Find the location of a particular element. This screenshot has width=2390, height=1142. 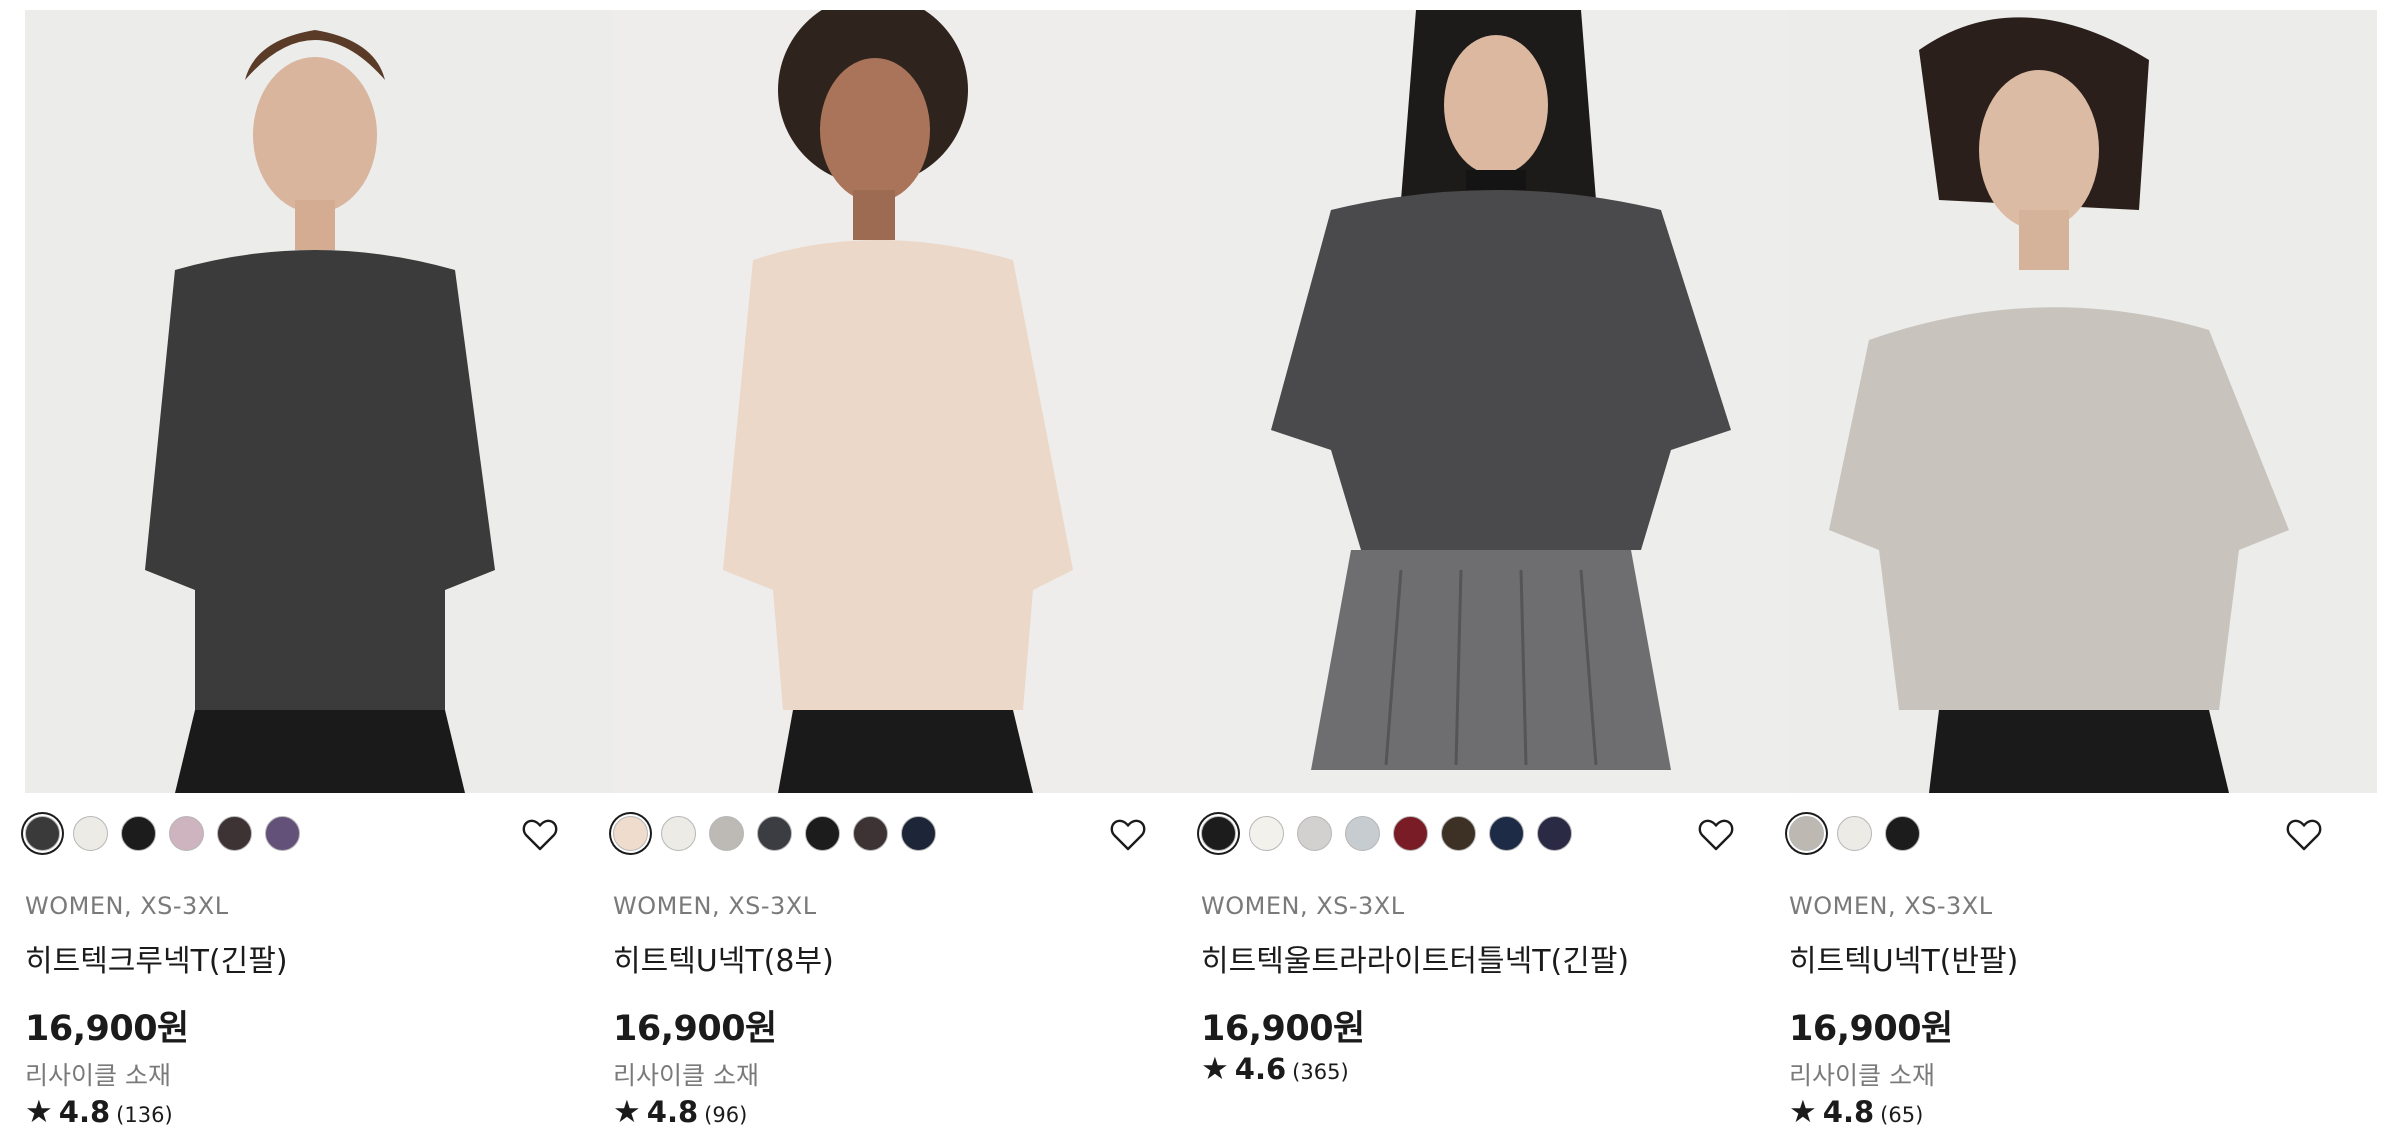

review-count: (65) is located at coordinates (1902, 1115).